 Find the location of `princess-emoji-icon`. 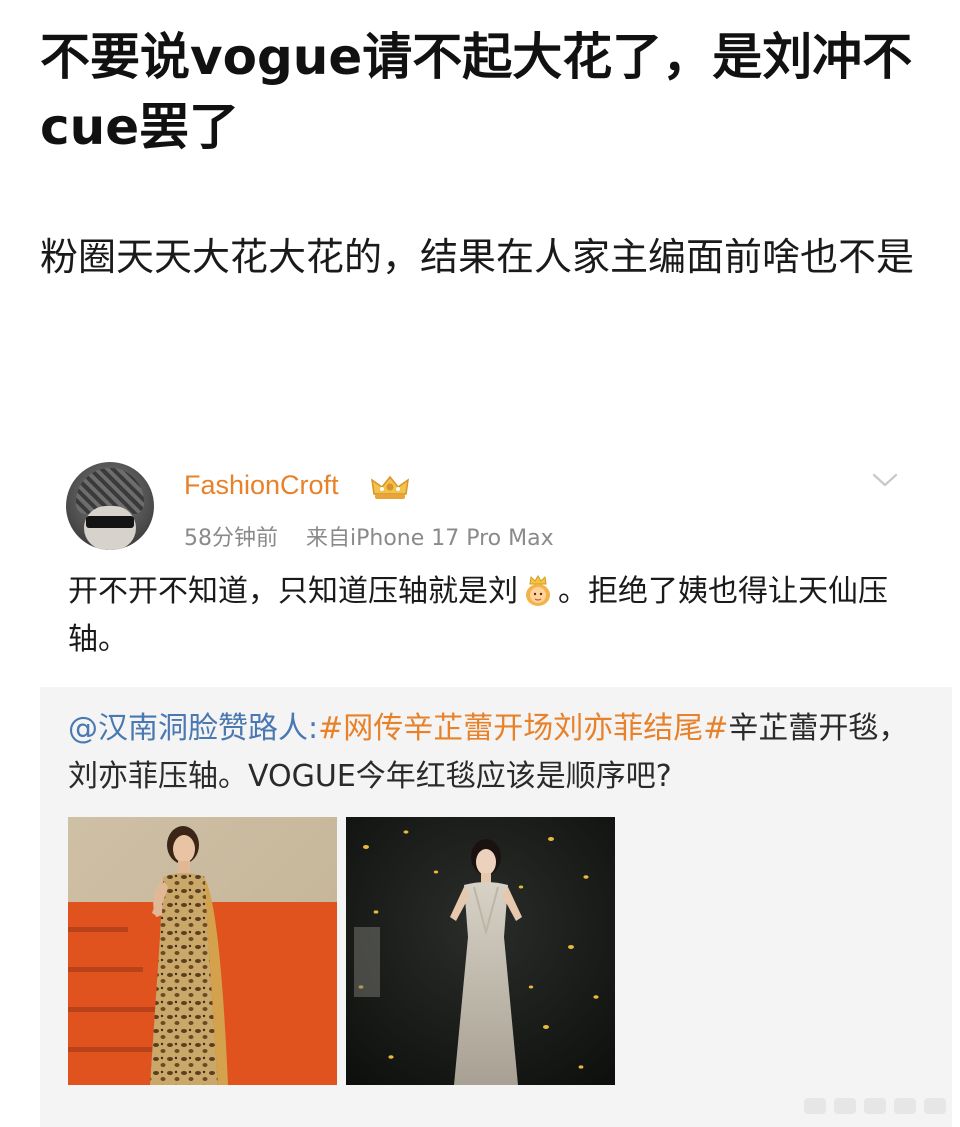

princess-emoji-icon is located at coordinates (538, 590).